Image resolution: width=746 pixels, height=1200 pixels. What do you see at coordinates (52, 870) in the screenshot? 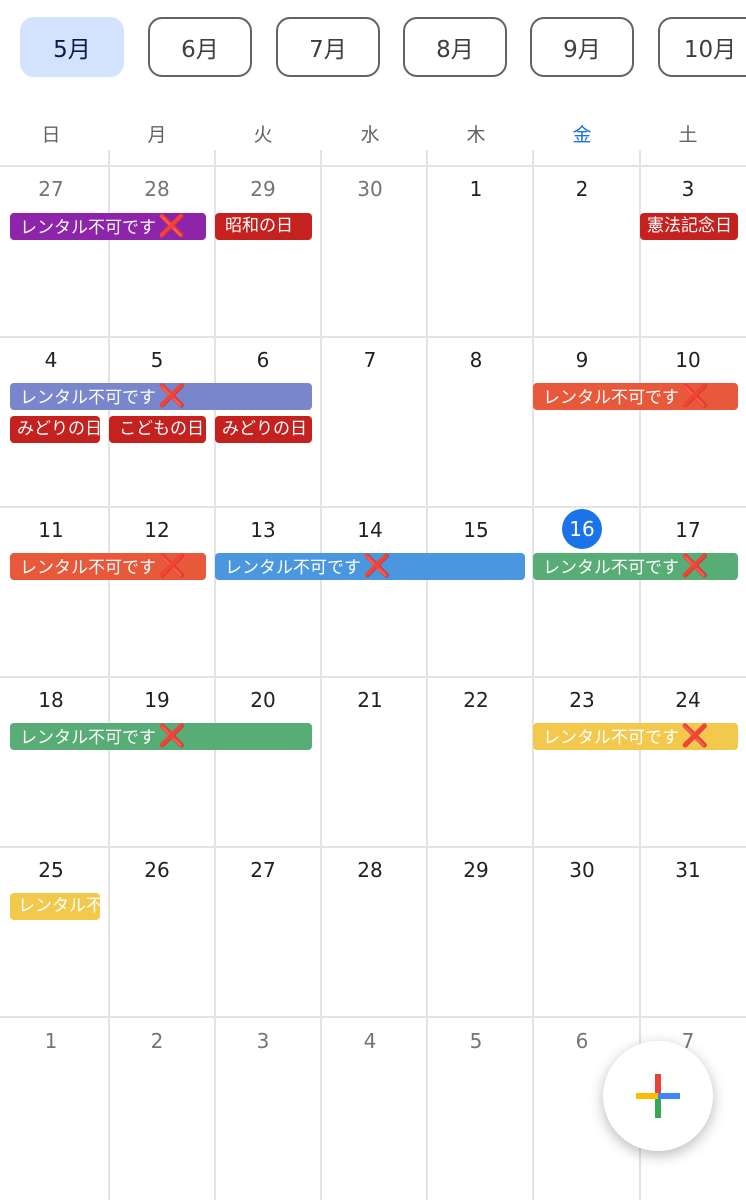
I see `day-cell-number: 25` at bounding box center [52, 870].